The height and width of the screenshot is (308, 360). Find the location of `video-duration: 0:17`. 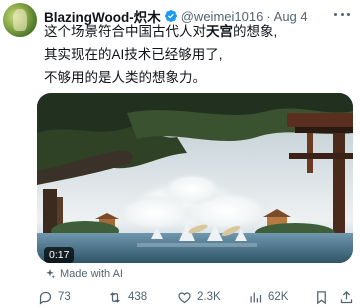

video-duration: 0:17 is located at coordinates (59, 255).